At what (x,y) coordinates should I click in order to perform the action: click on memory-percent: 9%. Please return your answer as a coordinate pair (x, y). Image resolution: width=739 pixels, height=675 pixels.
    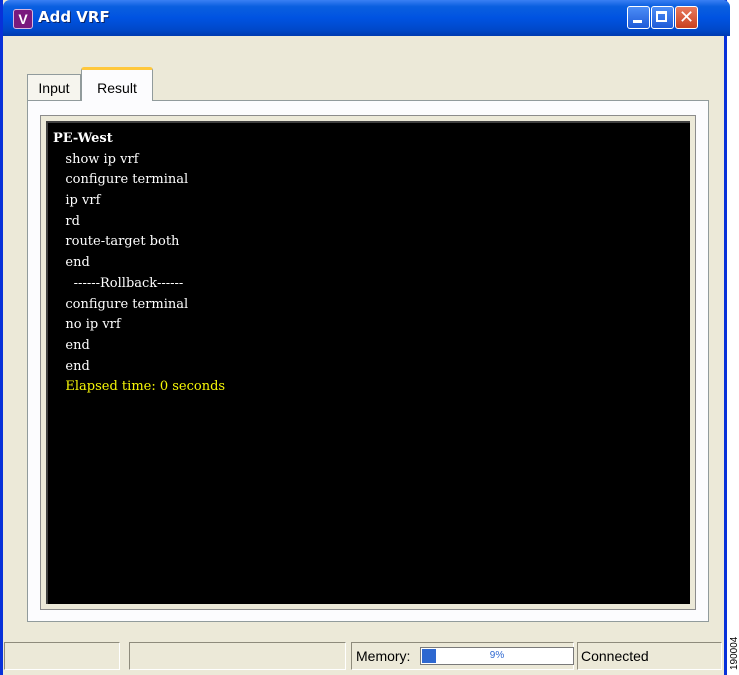
    Looking at the image, I should click on (497, 655).